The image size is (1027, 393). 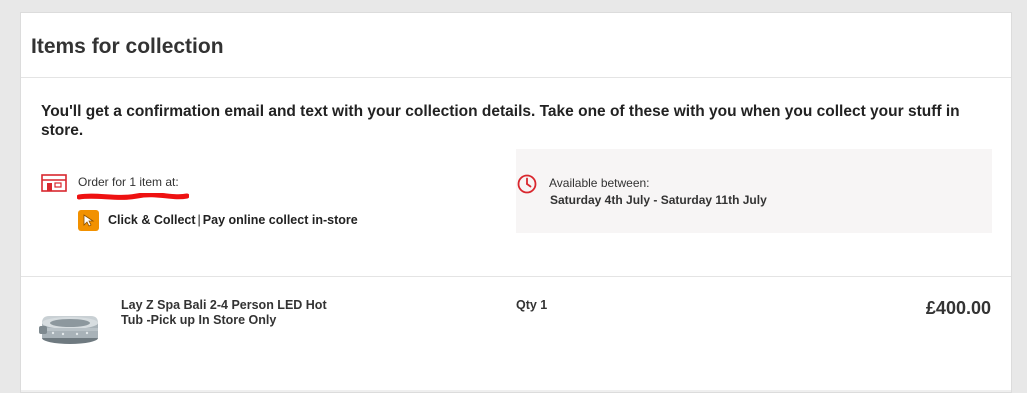 What do you see at coordinates (658, 200) in the screenshot?
I see `availability-dates: Saturday 4th July - Saturday 11th July` at bounding box center [658, 200].